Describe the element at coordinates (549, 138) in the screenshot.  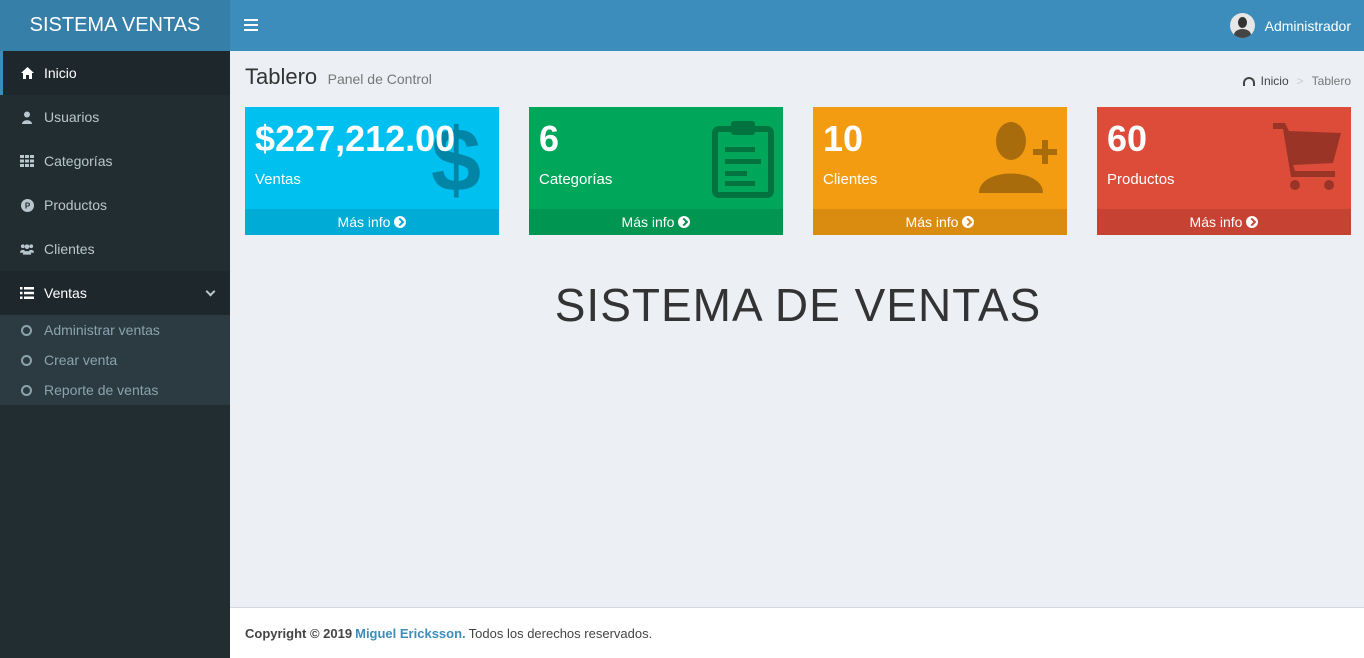
I see `stat-value: 6` at that location.